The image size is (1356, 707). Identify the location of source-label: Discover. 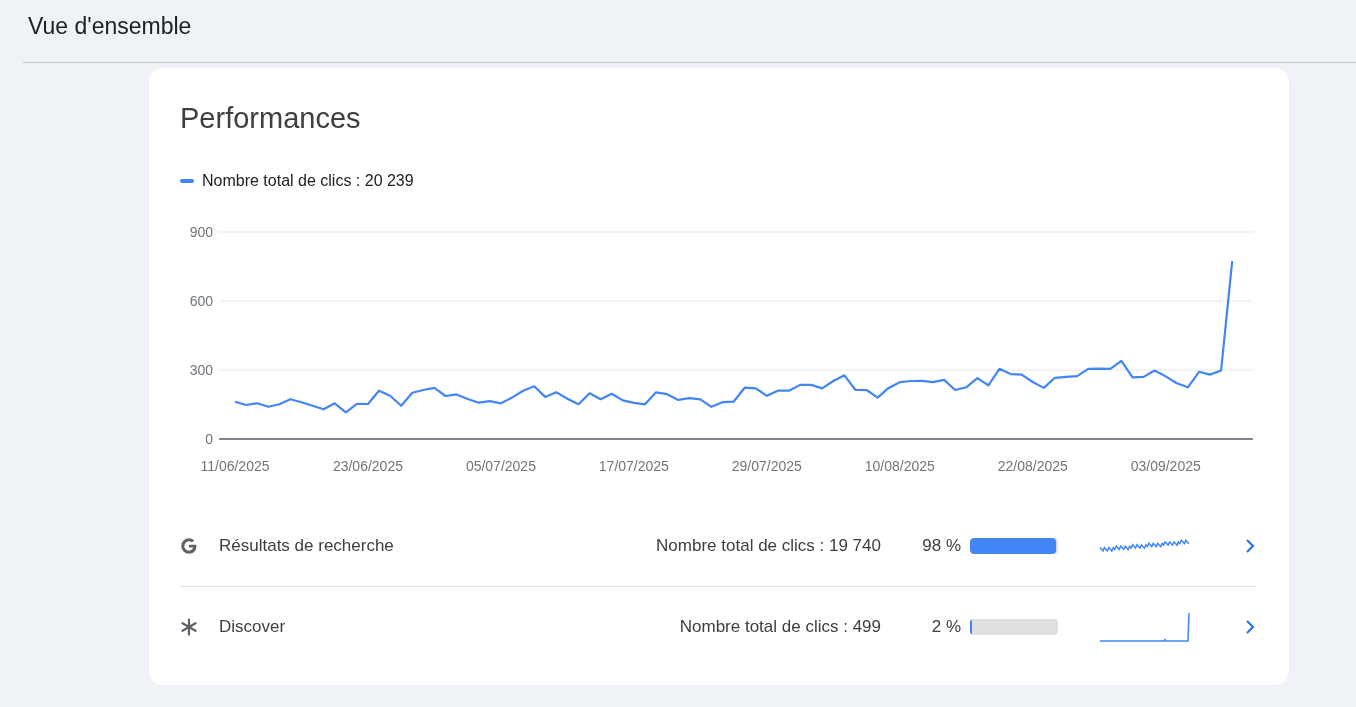
(253, 627).